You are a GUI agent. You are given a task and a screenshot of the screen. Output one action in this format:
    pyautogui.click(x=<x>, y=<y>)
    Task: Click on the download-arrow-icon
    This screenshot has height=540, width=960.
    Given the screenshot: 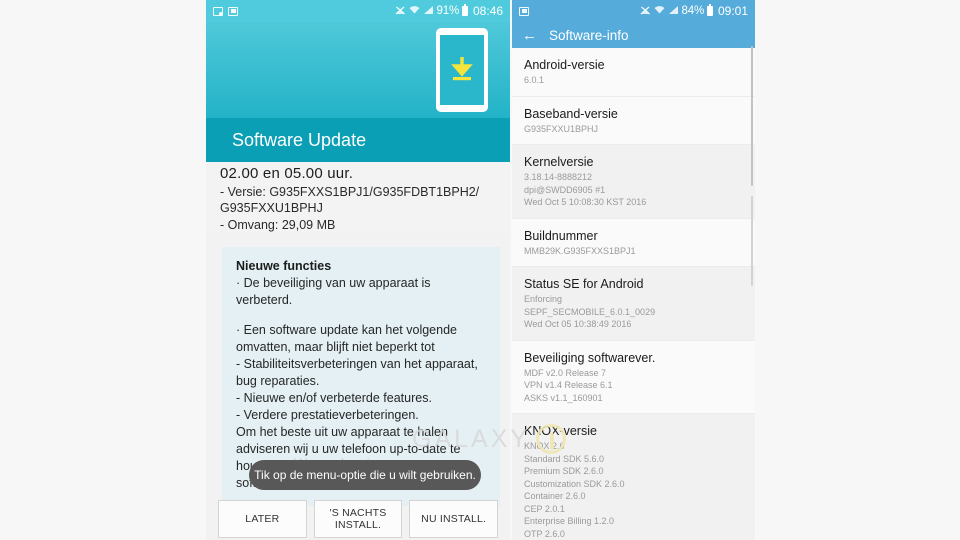 What is the action you would take?
    pyautogui.click(x=462, y=69)
    